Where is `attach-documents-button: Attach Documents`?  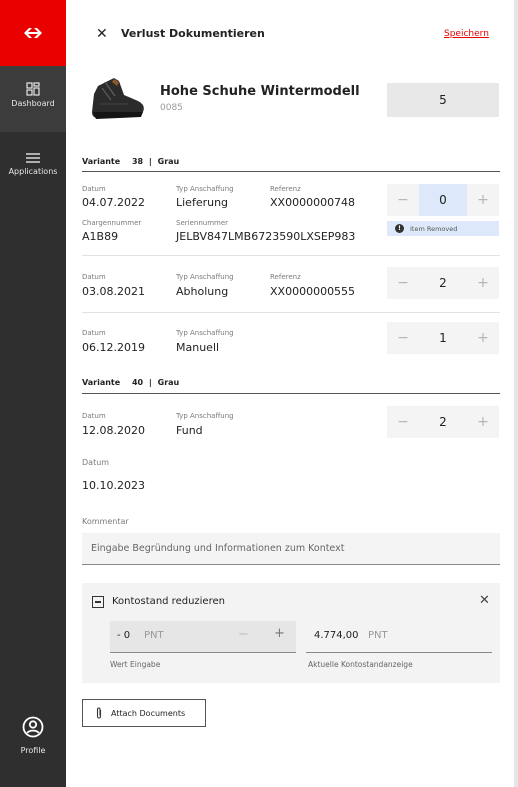
attach-documents-button: Attach Documents is located at coordinates (144, 713).